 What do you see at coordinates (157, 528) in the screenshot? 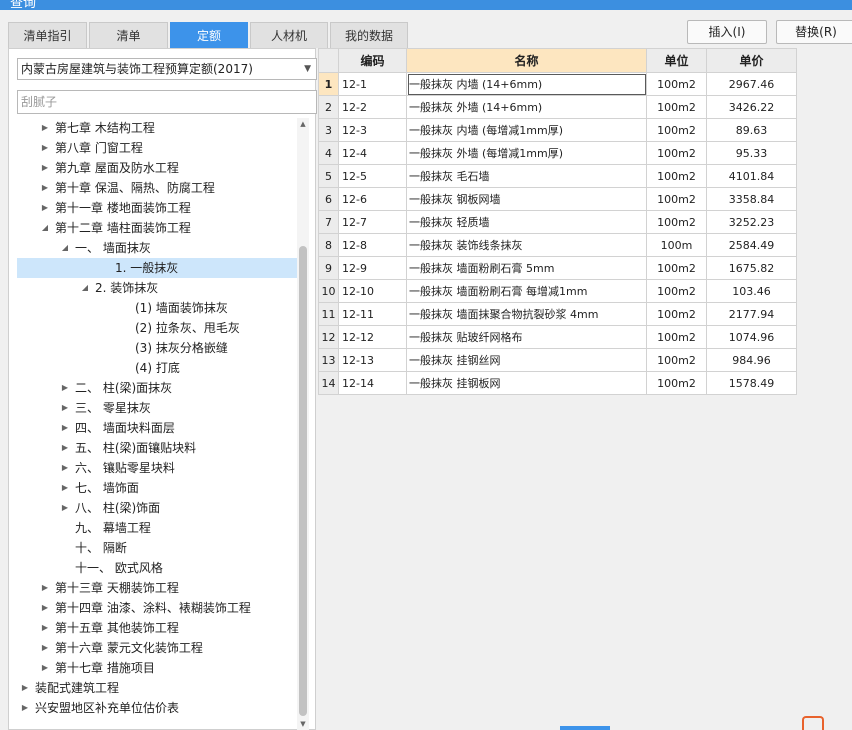
I see `tree-node: 九、 幕墙工程` at bounding box center [157, 528].